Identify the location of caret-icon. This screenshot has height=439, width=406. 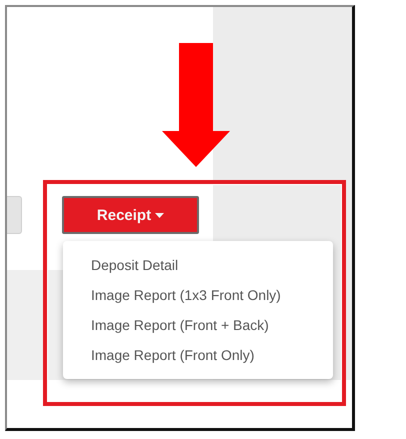
(159, 215).